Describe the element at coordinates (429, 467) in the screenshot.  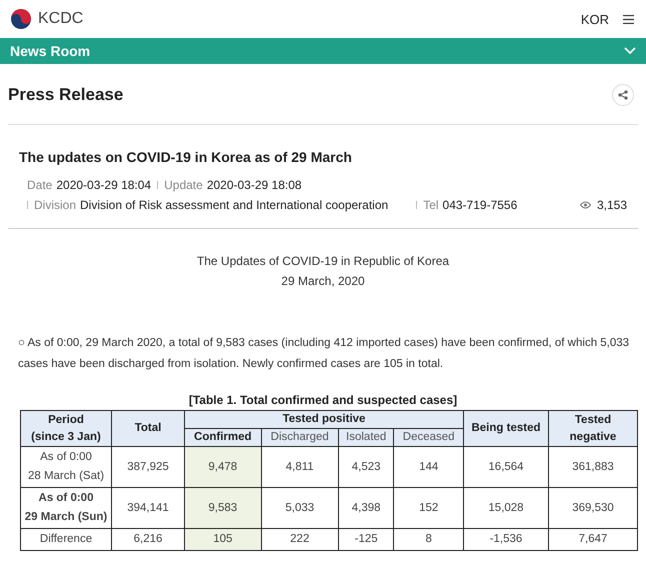
I see `table-cell: 144` at that location.